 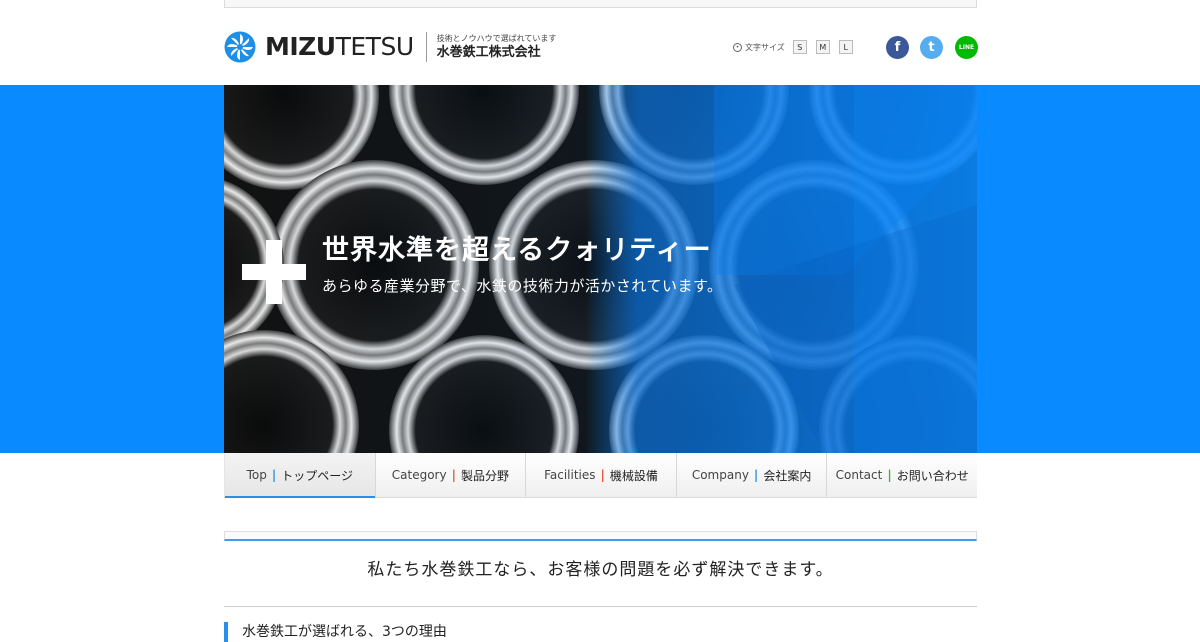 I want to click on logo-wordmark: MIZUTETSU, so click(x=339, y=46).